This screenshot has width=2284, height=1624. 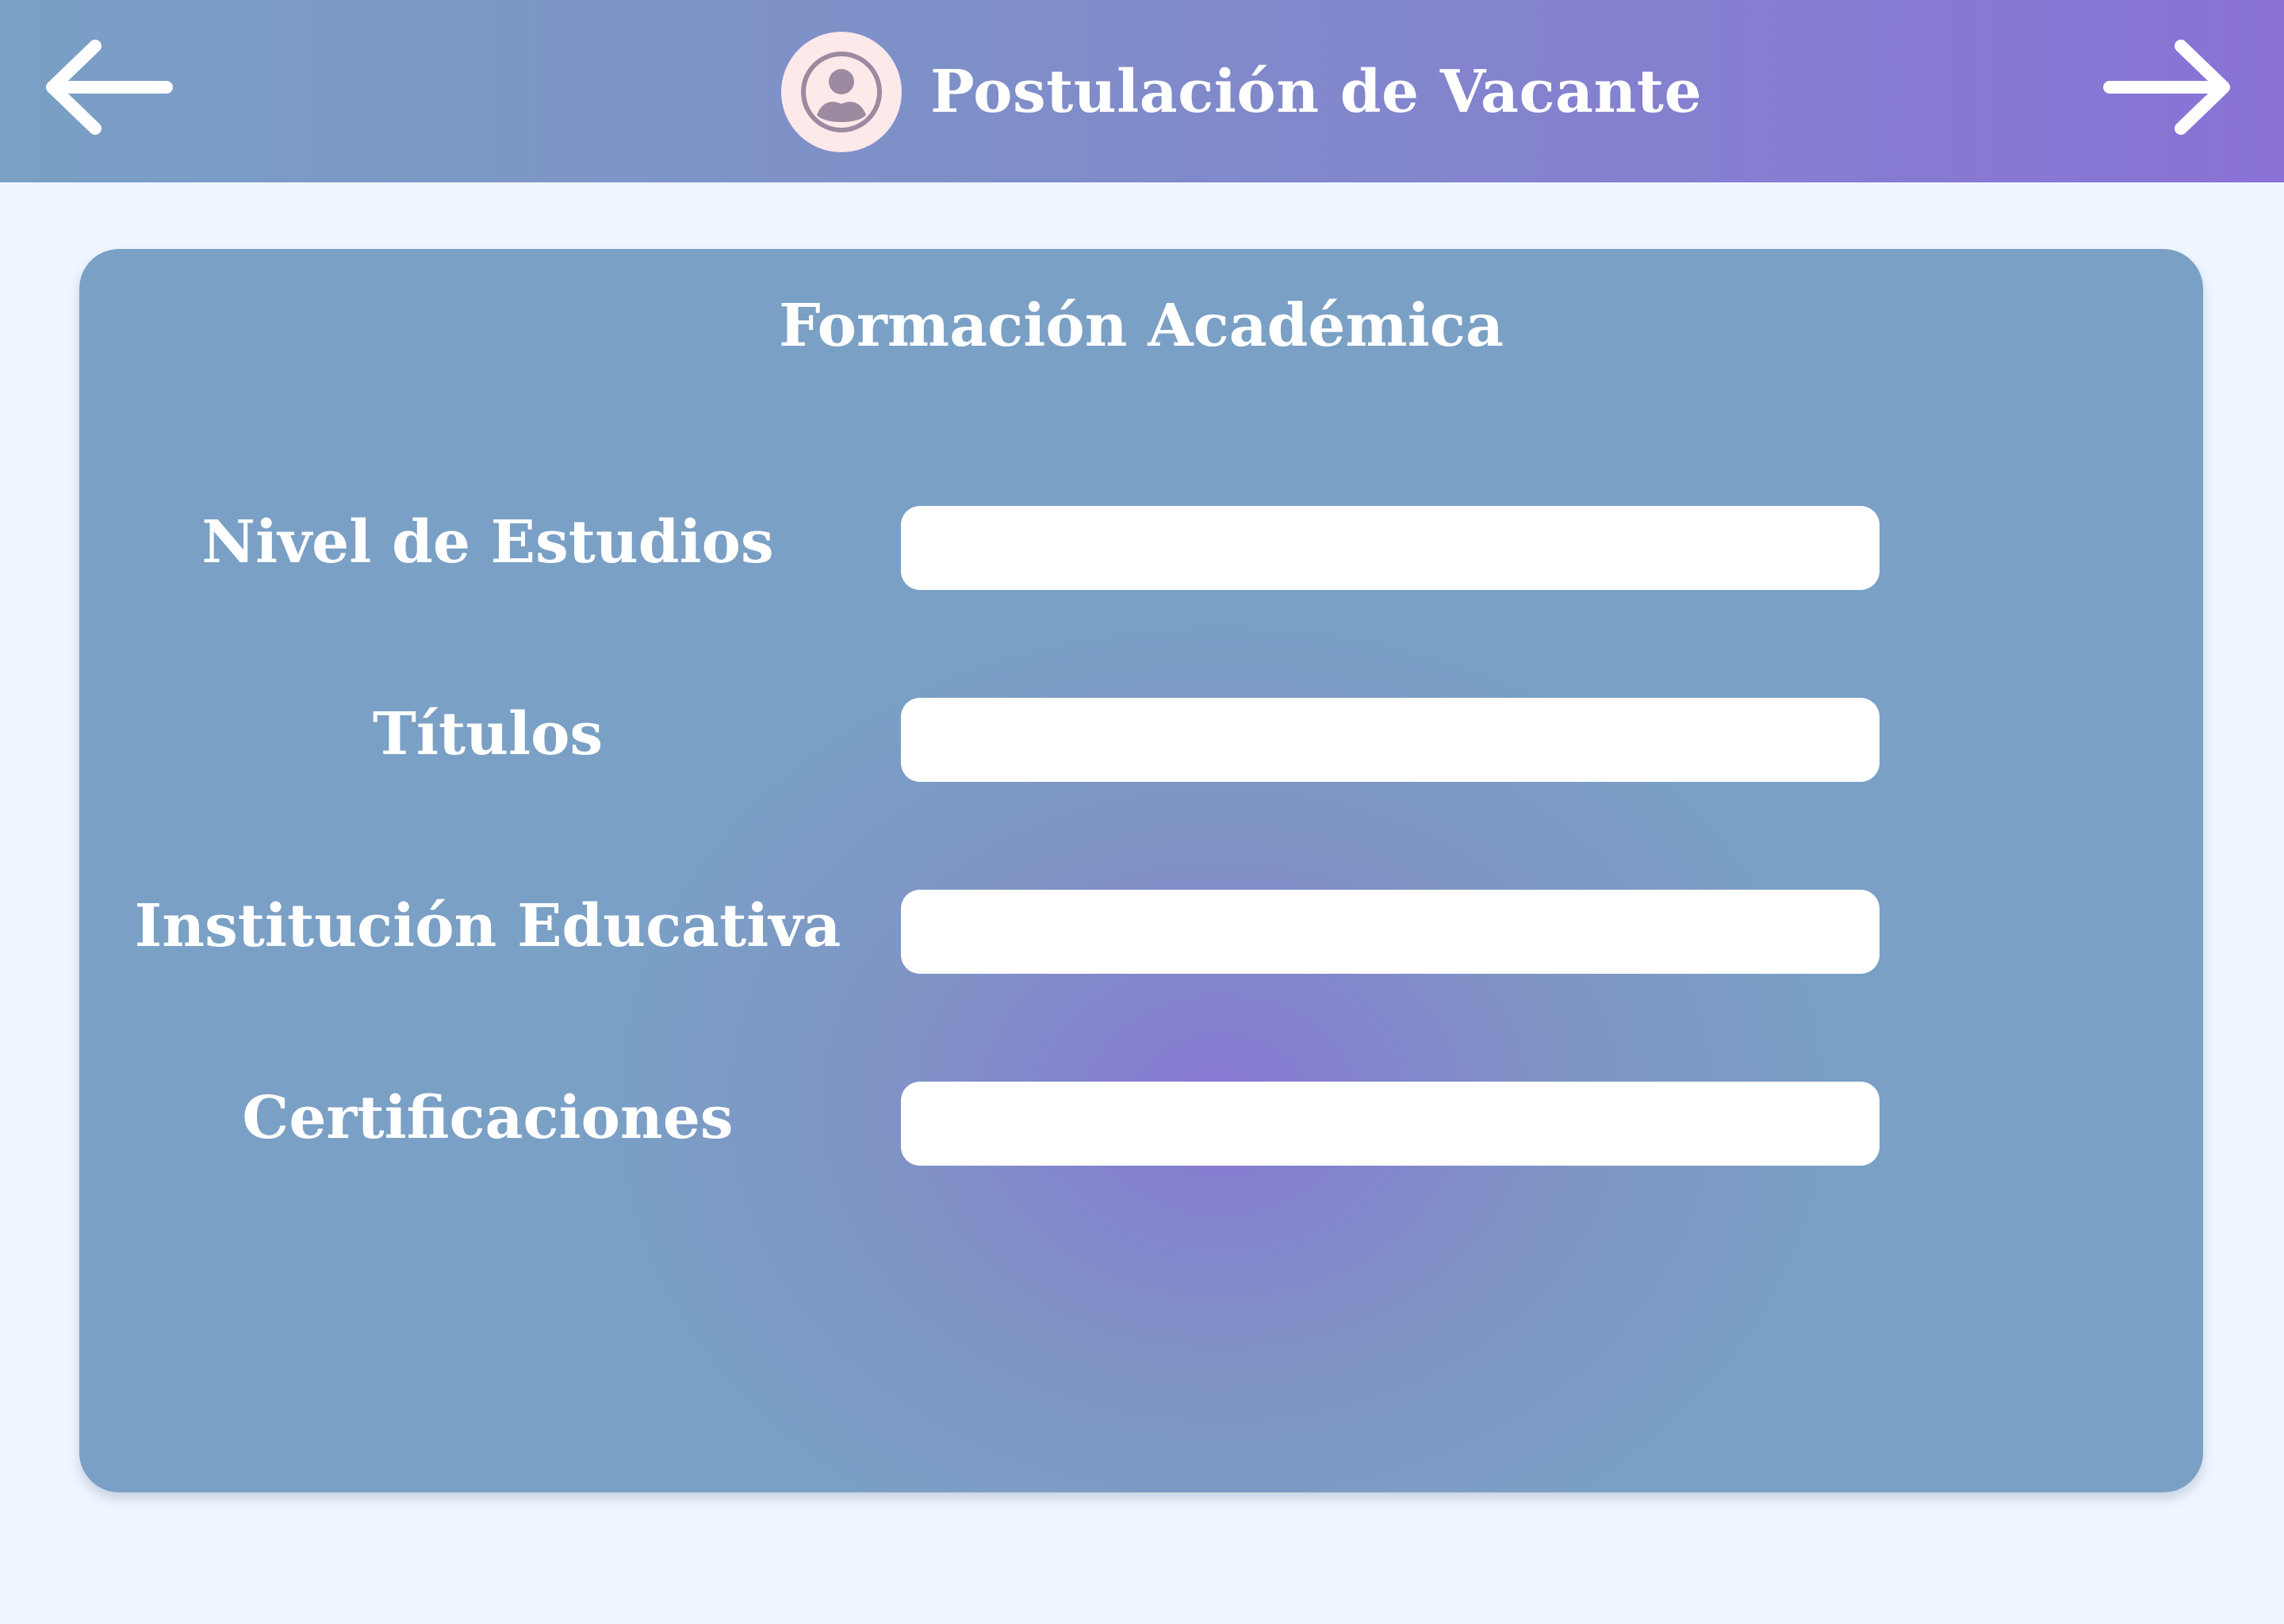 I want to click on section-title: Formación Académica, so click(x=1141, y=326).